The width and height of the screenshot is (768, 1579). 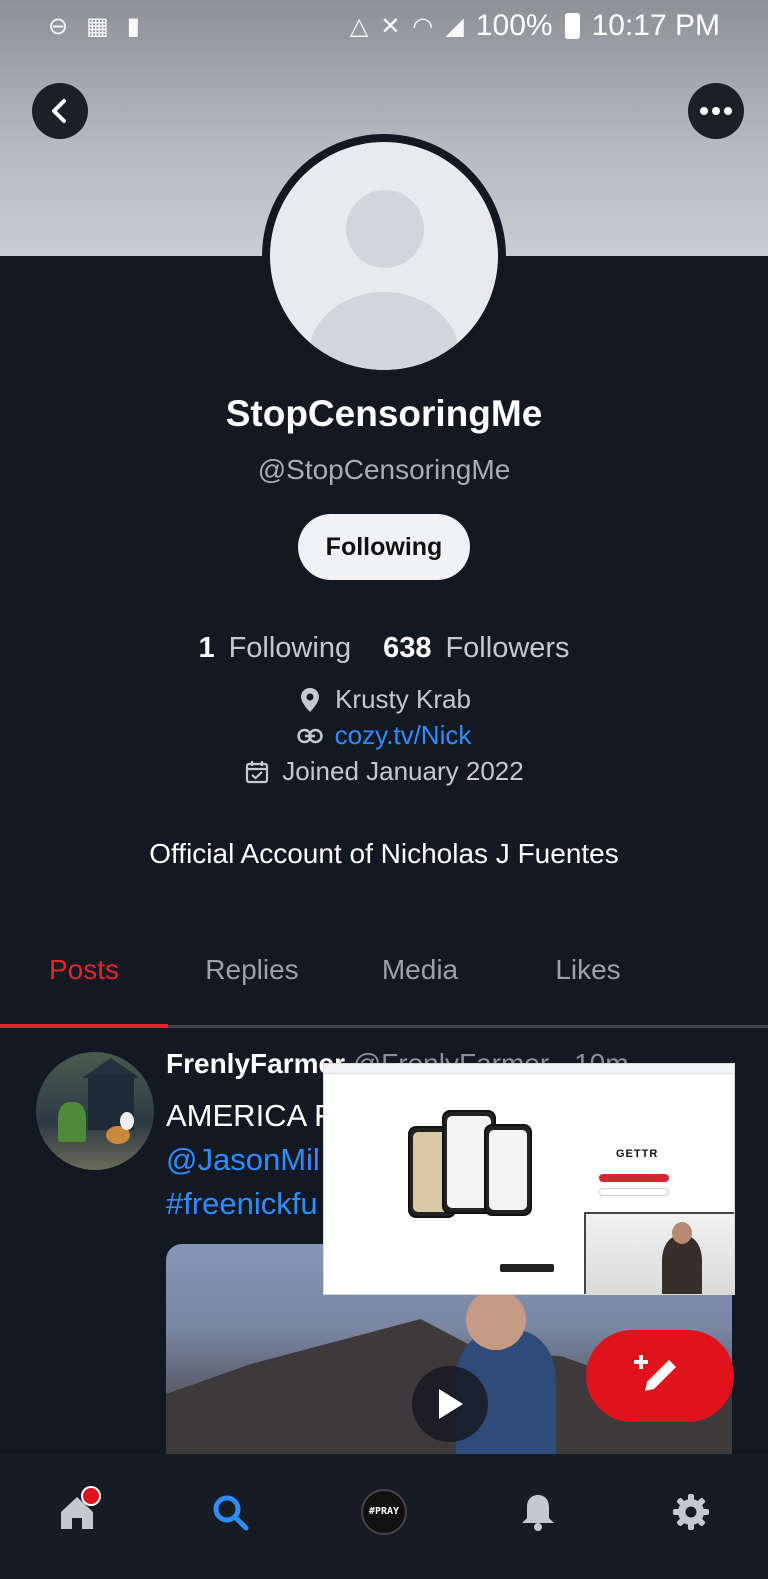 What do you see at coordinates (529, 1069) in the screenshot?
I see `pip-browser-bar` at bounding box center [529, 1069].